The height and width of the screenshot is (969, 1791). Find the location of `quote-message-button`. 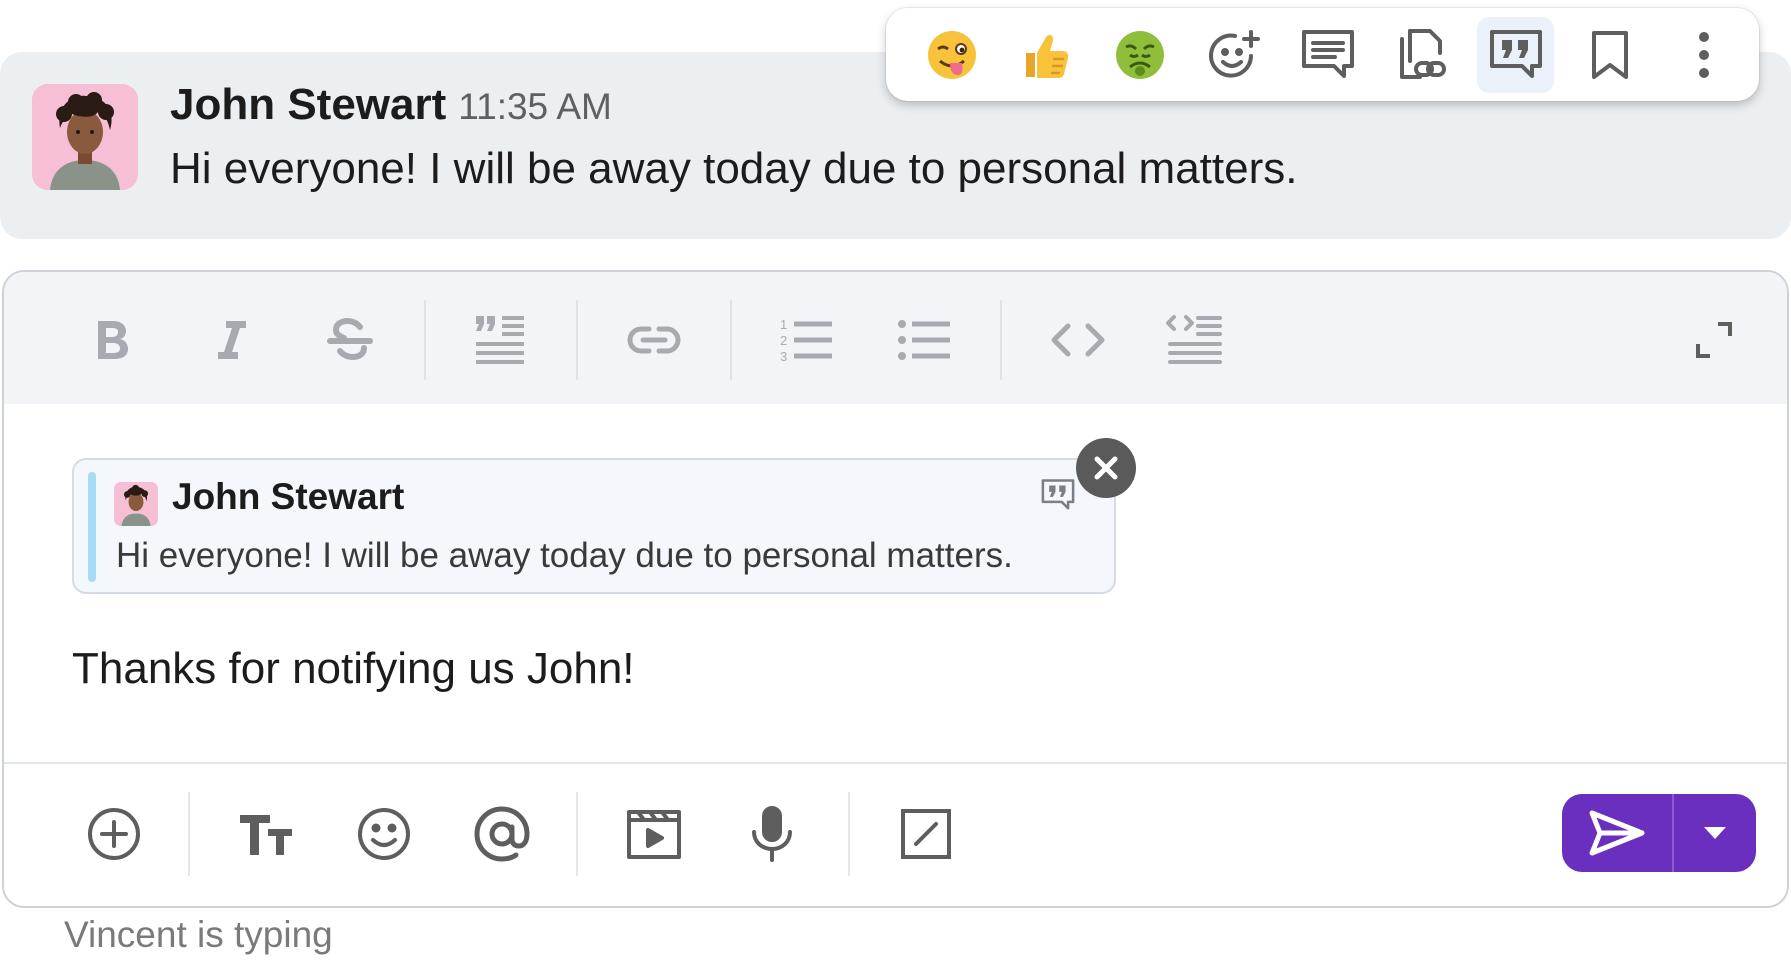

quote-message-button is located at coordinates (1516, 54).